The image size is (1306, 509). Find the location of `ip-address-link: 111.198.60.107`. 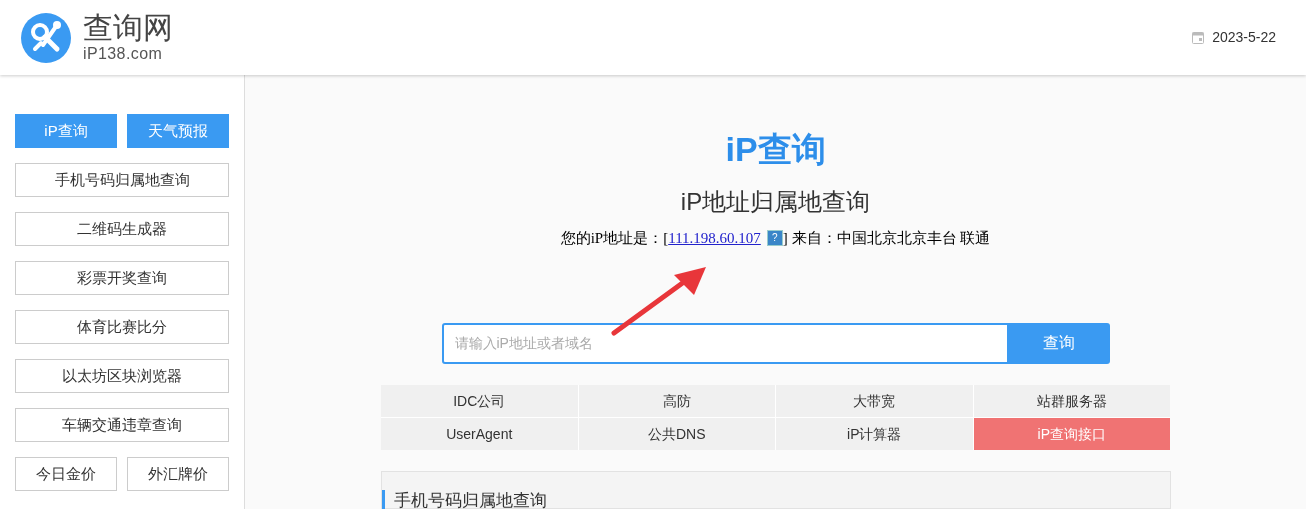

ip-address-link: 111.198.60.107 is located at coordinates (714, 238).